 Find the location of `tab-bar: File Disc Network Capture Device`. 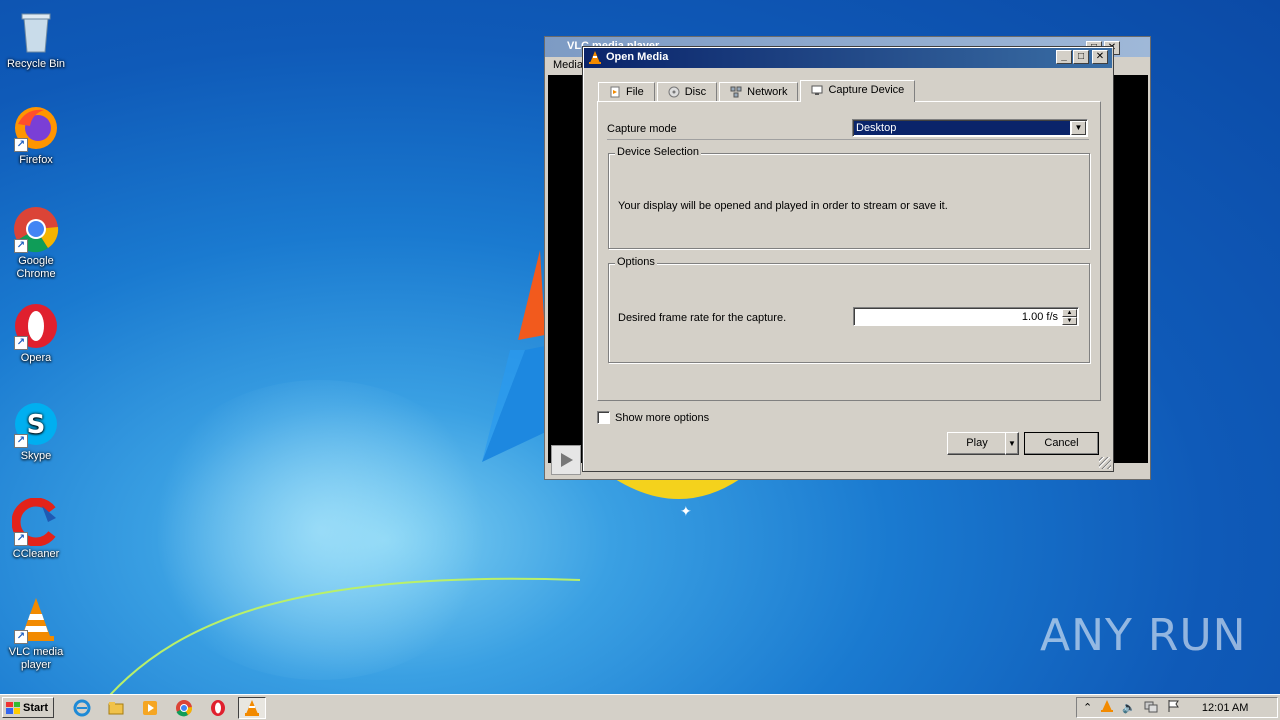

tab-bar: File Disc Network Capture Device is located at coordinates (757, 91).